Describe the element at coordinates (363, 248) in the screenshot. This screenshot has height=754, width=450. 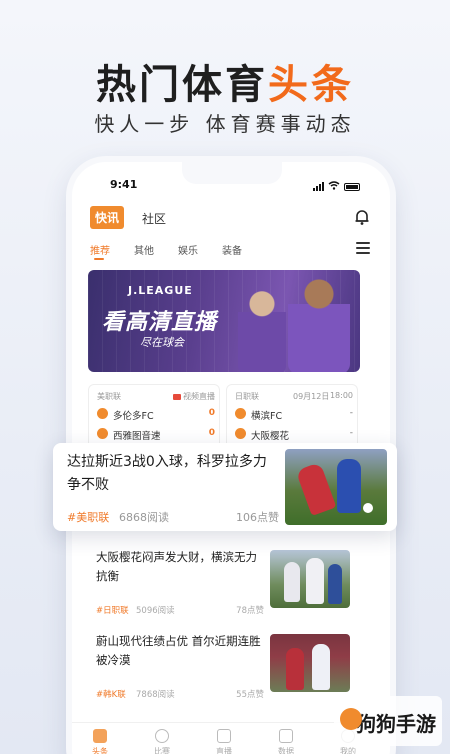
I see `menu-icon` at that location.